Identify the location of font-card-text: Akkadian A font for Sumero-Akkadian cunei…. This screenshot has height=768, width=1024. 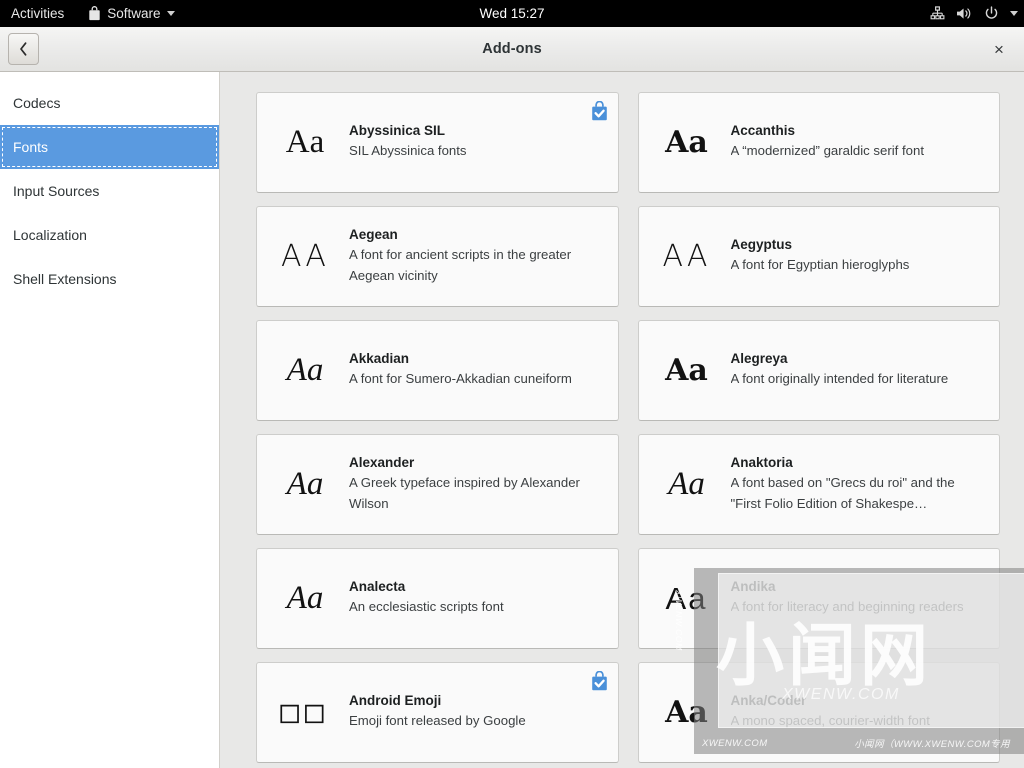
(480, 370).